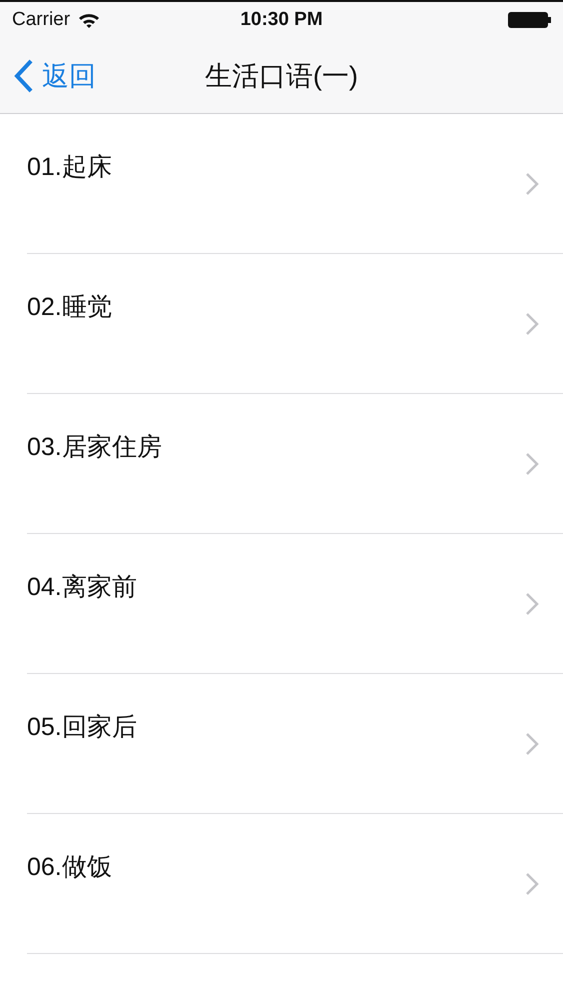 The width and height of the screenshot is (563, 1000). Describe the element at coordinates (41, 20) in the screenshot. I see `carrier-label: Carrier` at that location.